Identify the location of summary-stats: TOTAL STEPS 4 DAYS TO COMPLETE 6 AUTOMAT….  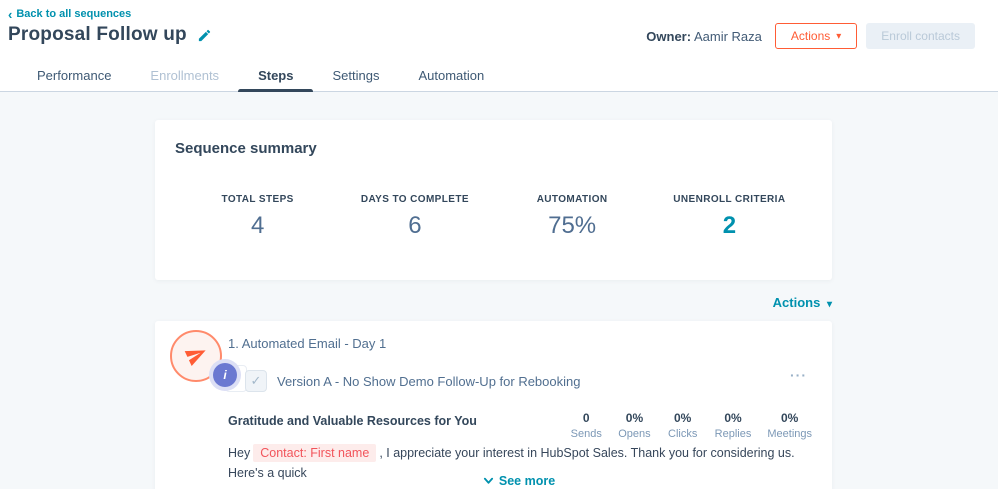
(493, 217).